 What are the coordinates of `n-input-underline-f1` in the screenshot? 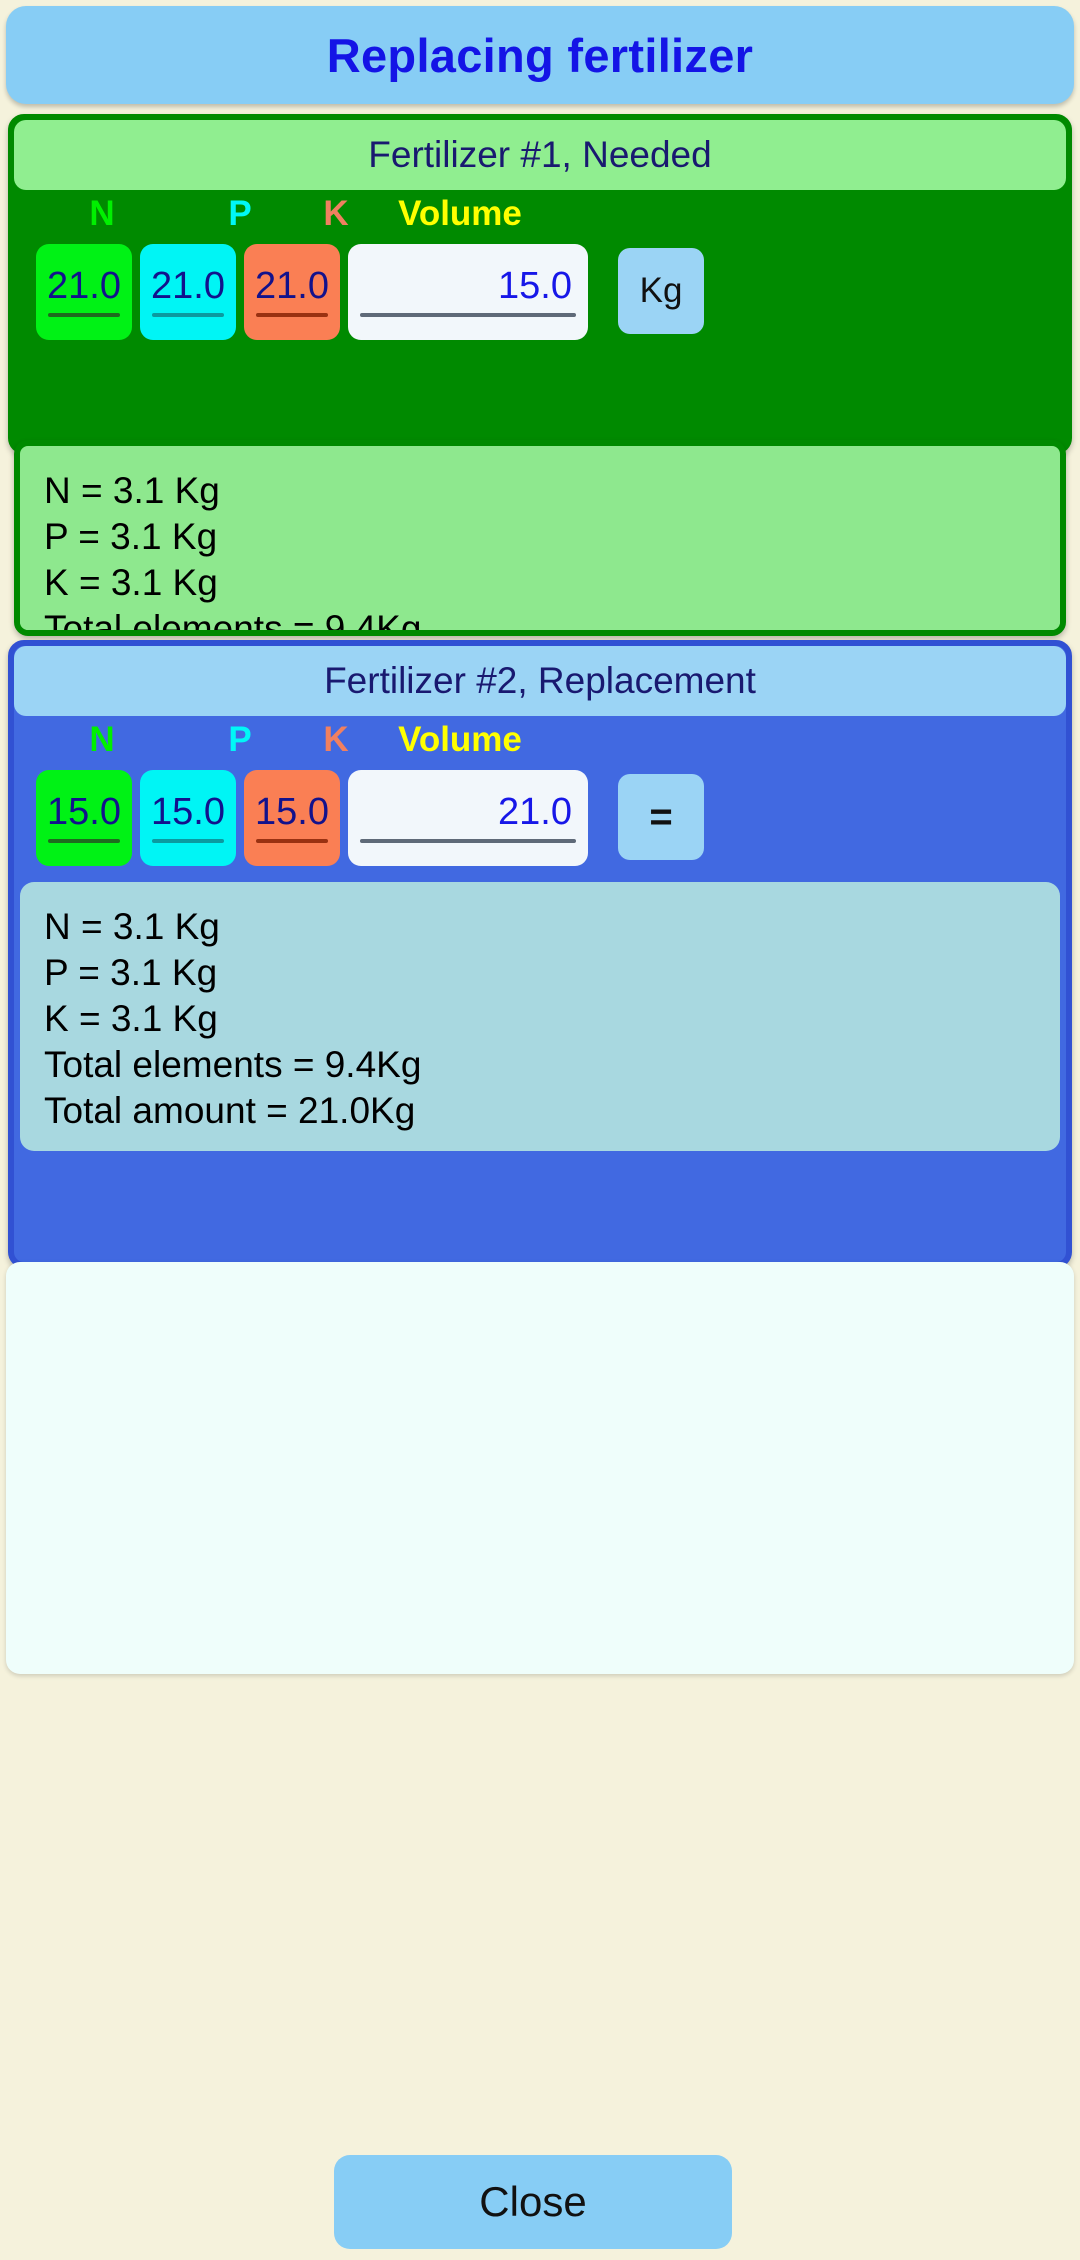 It's located at (84, 314).